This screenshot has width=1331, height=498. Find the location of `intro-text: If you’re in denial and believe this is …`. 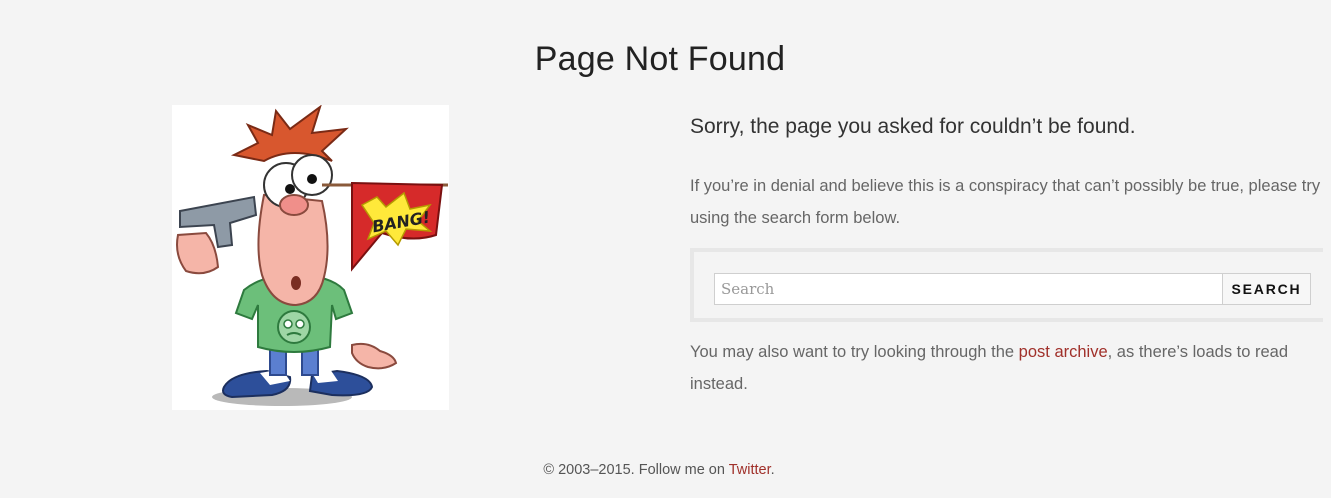

intro-text: If you’re in denial and believe this is … is located at coordinates (1005, 202).